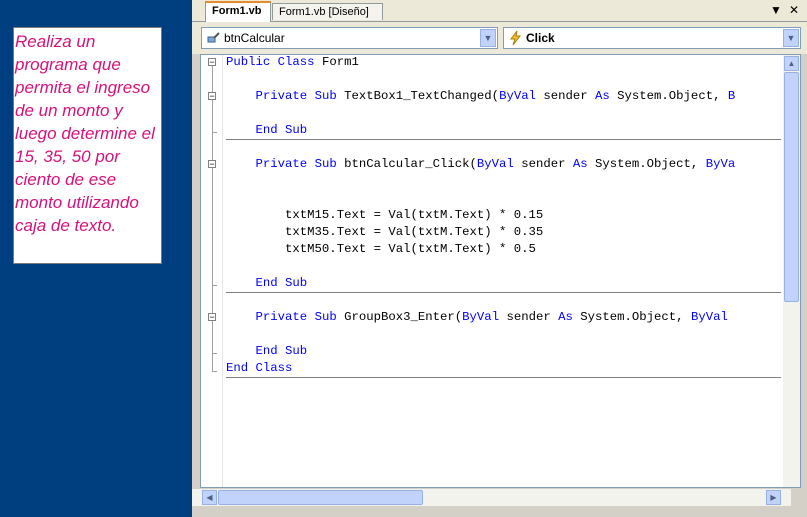 The width and height of the screenshot is (807, 517). I want to click on code-line: txtM35.Text = Val(txtM.Text) * 0.35, so click(504, 232).